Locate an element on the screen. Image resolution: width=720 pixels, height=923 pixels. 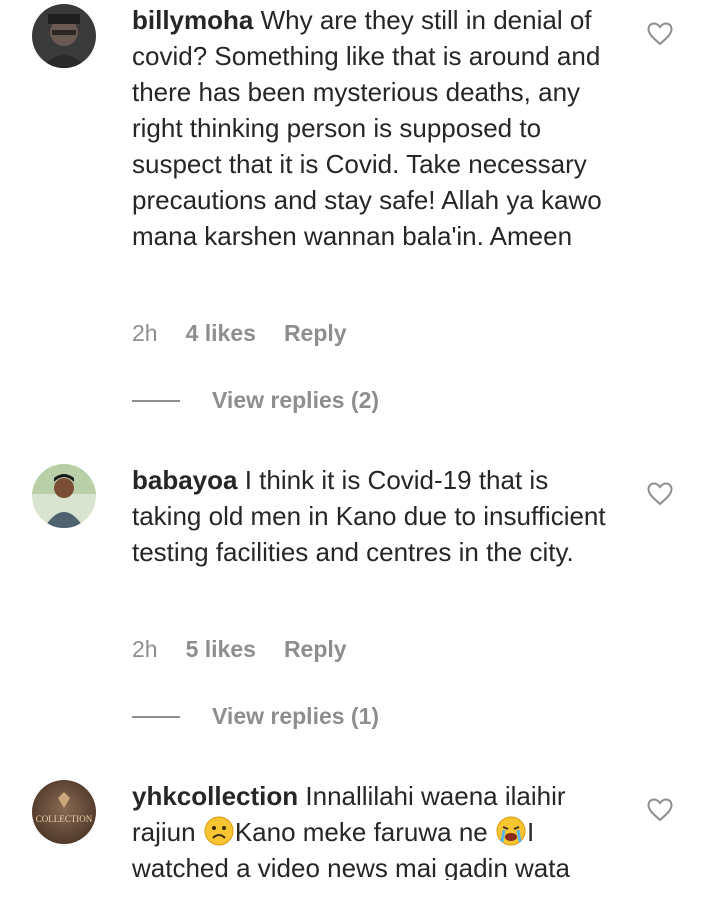
comment-meta: 2h 4 likes Reply is located at coordinates (239, 333).